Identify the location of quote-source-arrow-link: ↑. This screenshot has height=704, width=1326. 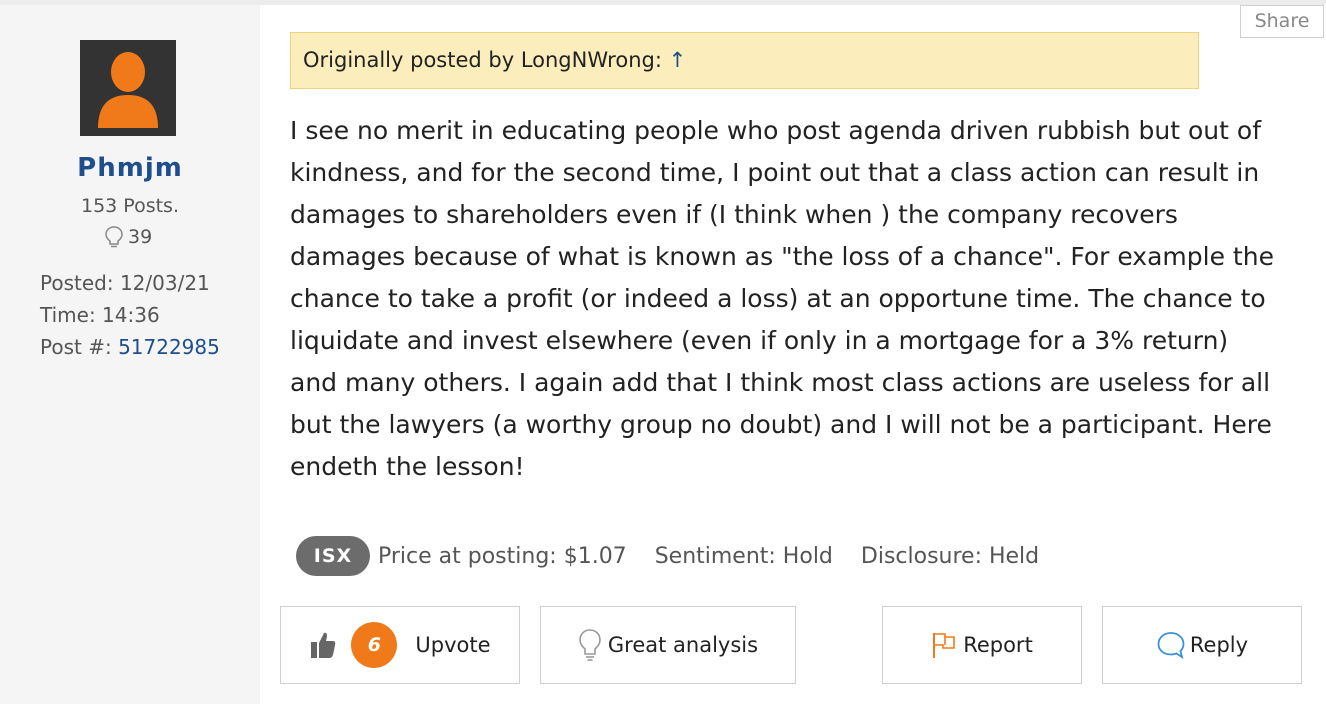
(678, 60).